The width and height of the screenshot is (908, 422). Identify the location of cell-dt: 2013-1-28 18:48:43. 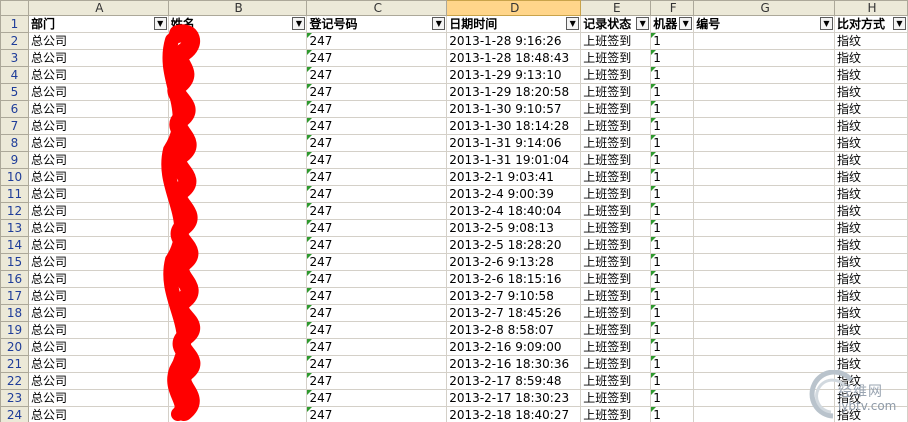
(514, 58).